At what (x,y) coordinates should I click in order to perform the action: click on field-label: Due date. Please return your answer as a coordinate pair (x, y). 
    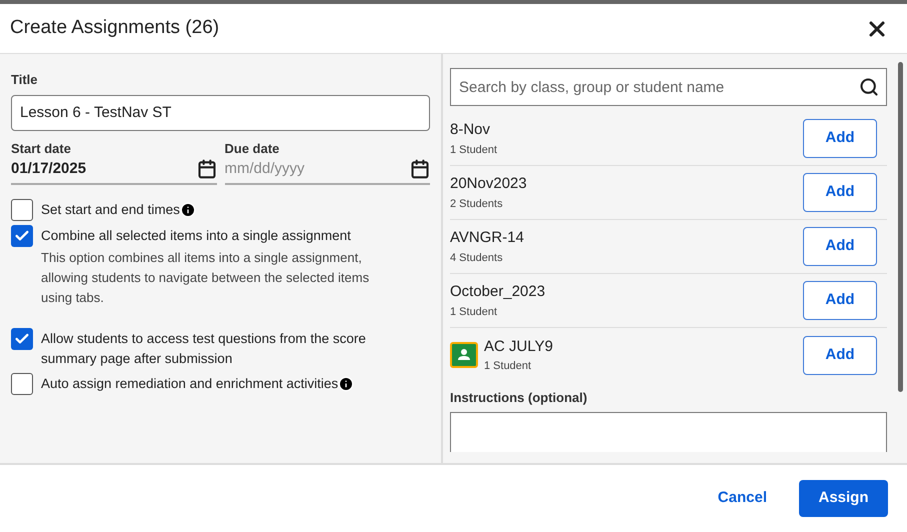
    Looking at the image, I should click on (252, 149).